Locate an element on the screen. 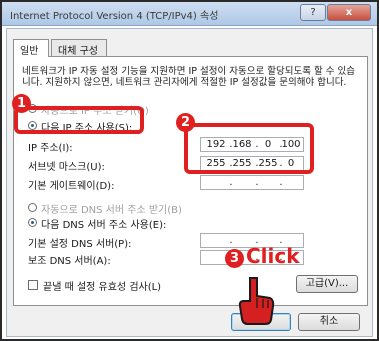 This screenshot has height=341, width=379. pointing-hand-icon is located at coordinates (256, 301).